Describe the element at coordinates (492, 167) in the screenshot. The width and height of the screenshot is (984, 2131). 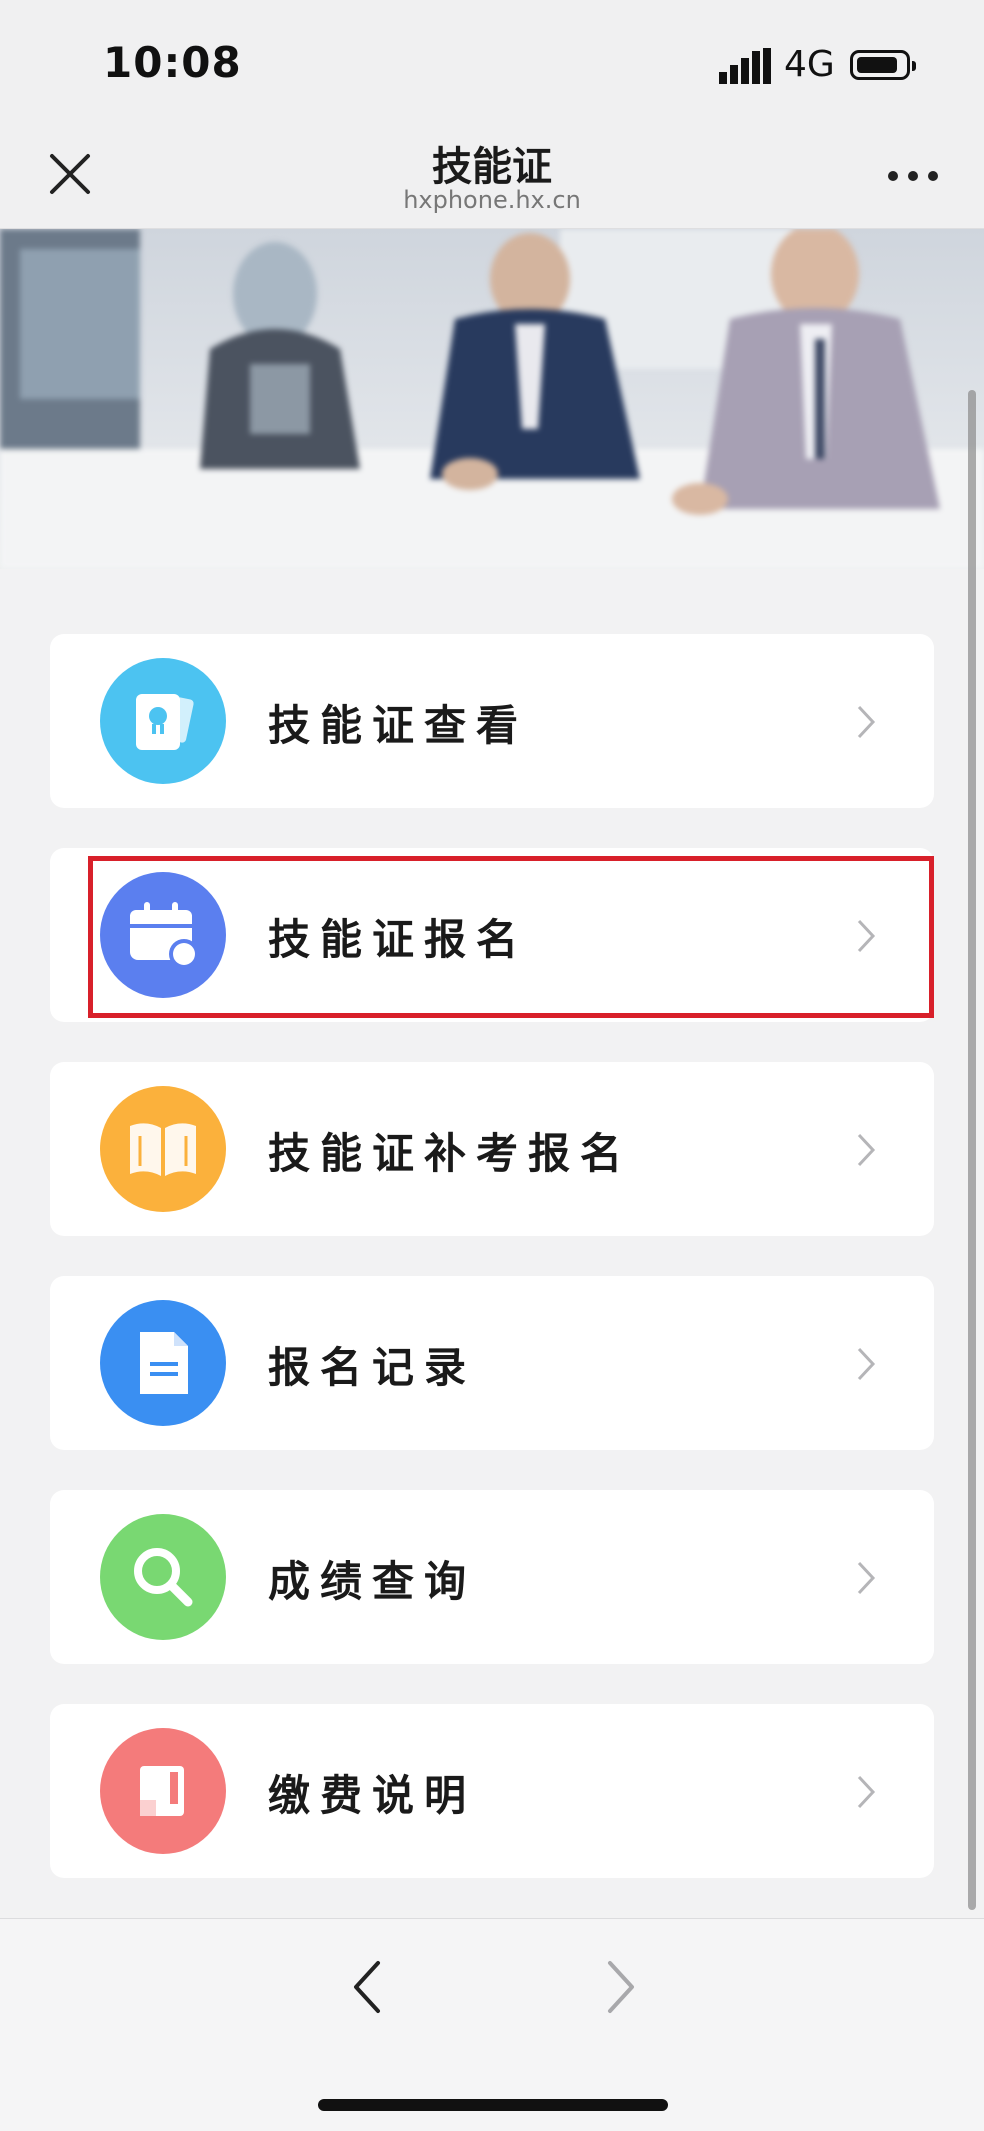
I see `page-title: 技能证` at that location.